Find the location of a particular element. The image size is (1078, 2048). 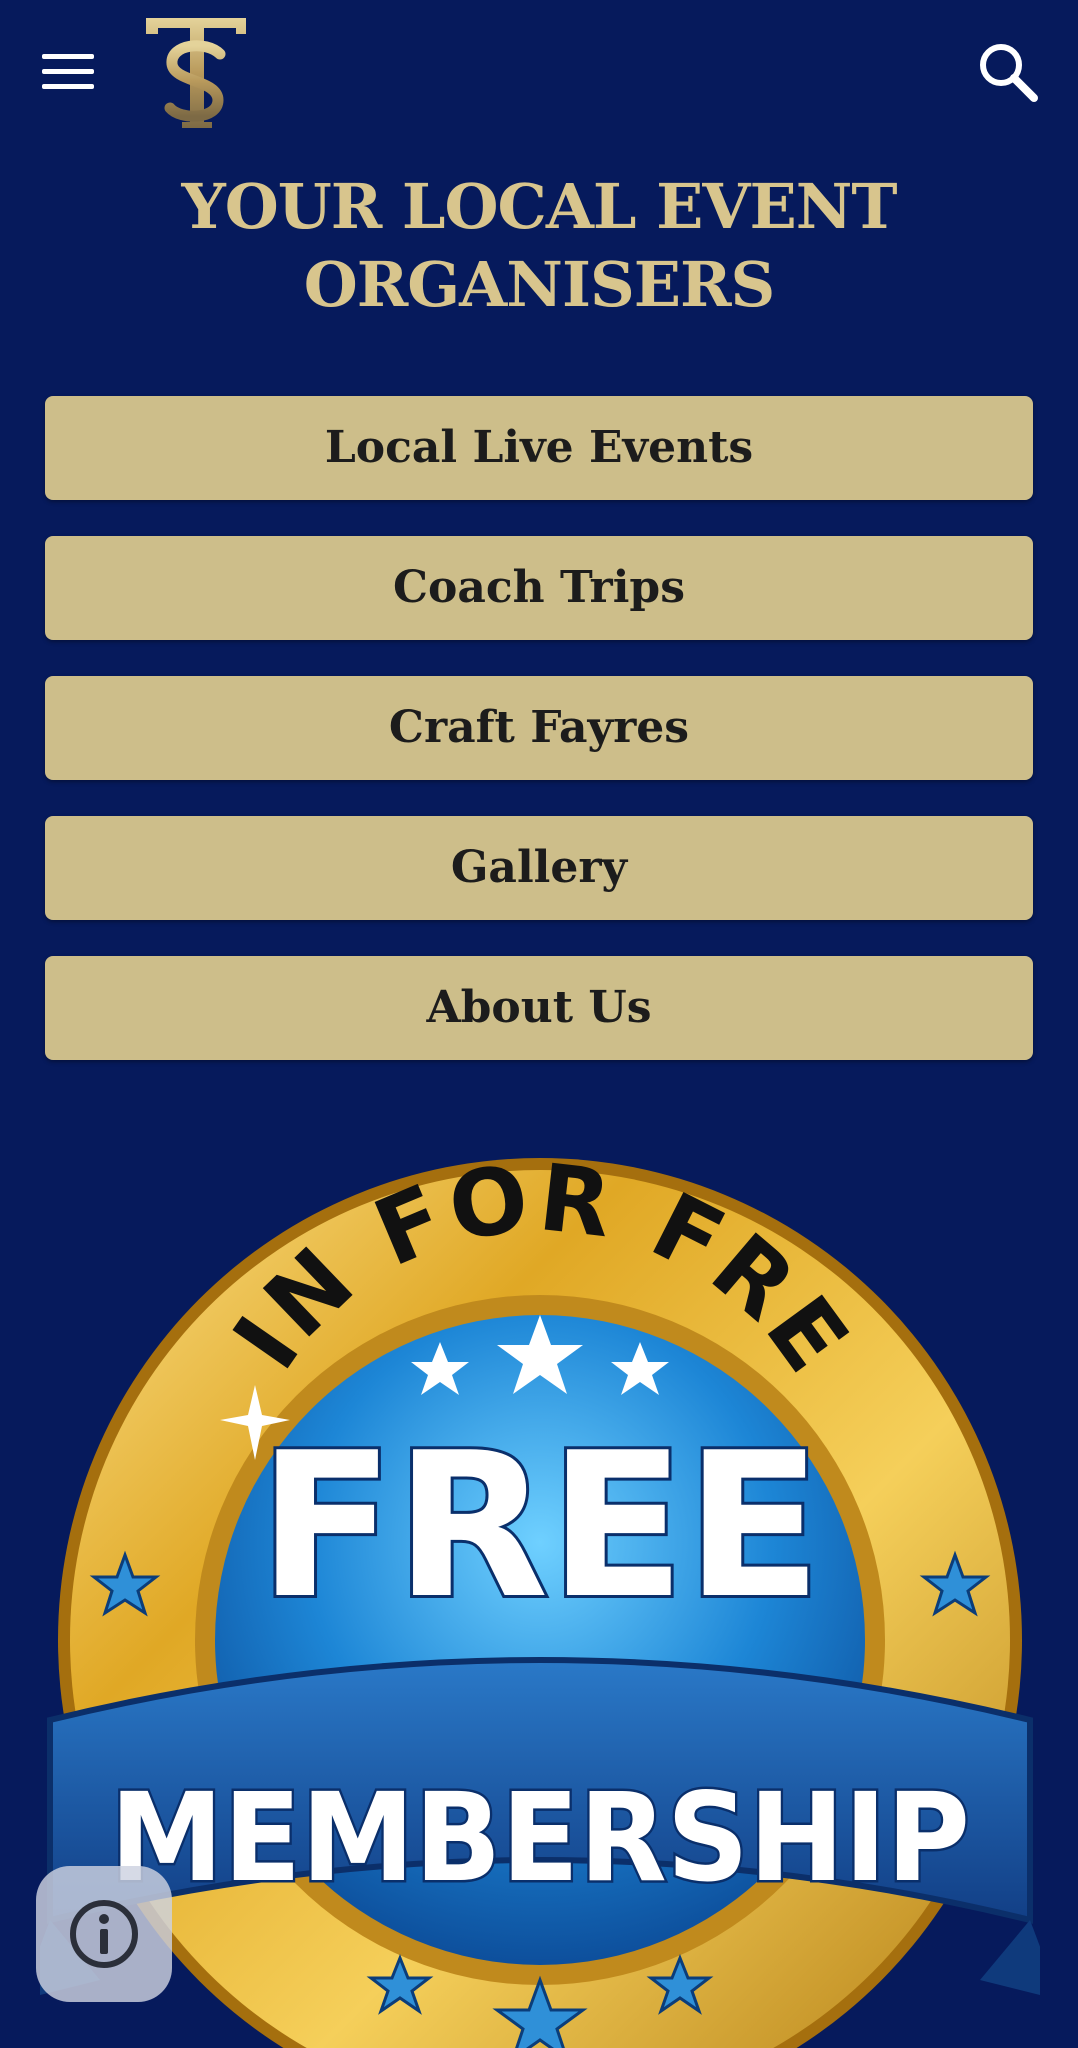

nav-button-about-us: About Us is located at coordinates (539, 1008).